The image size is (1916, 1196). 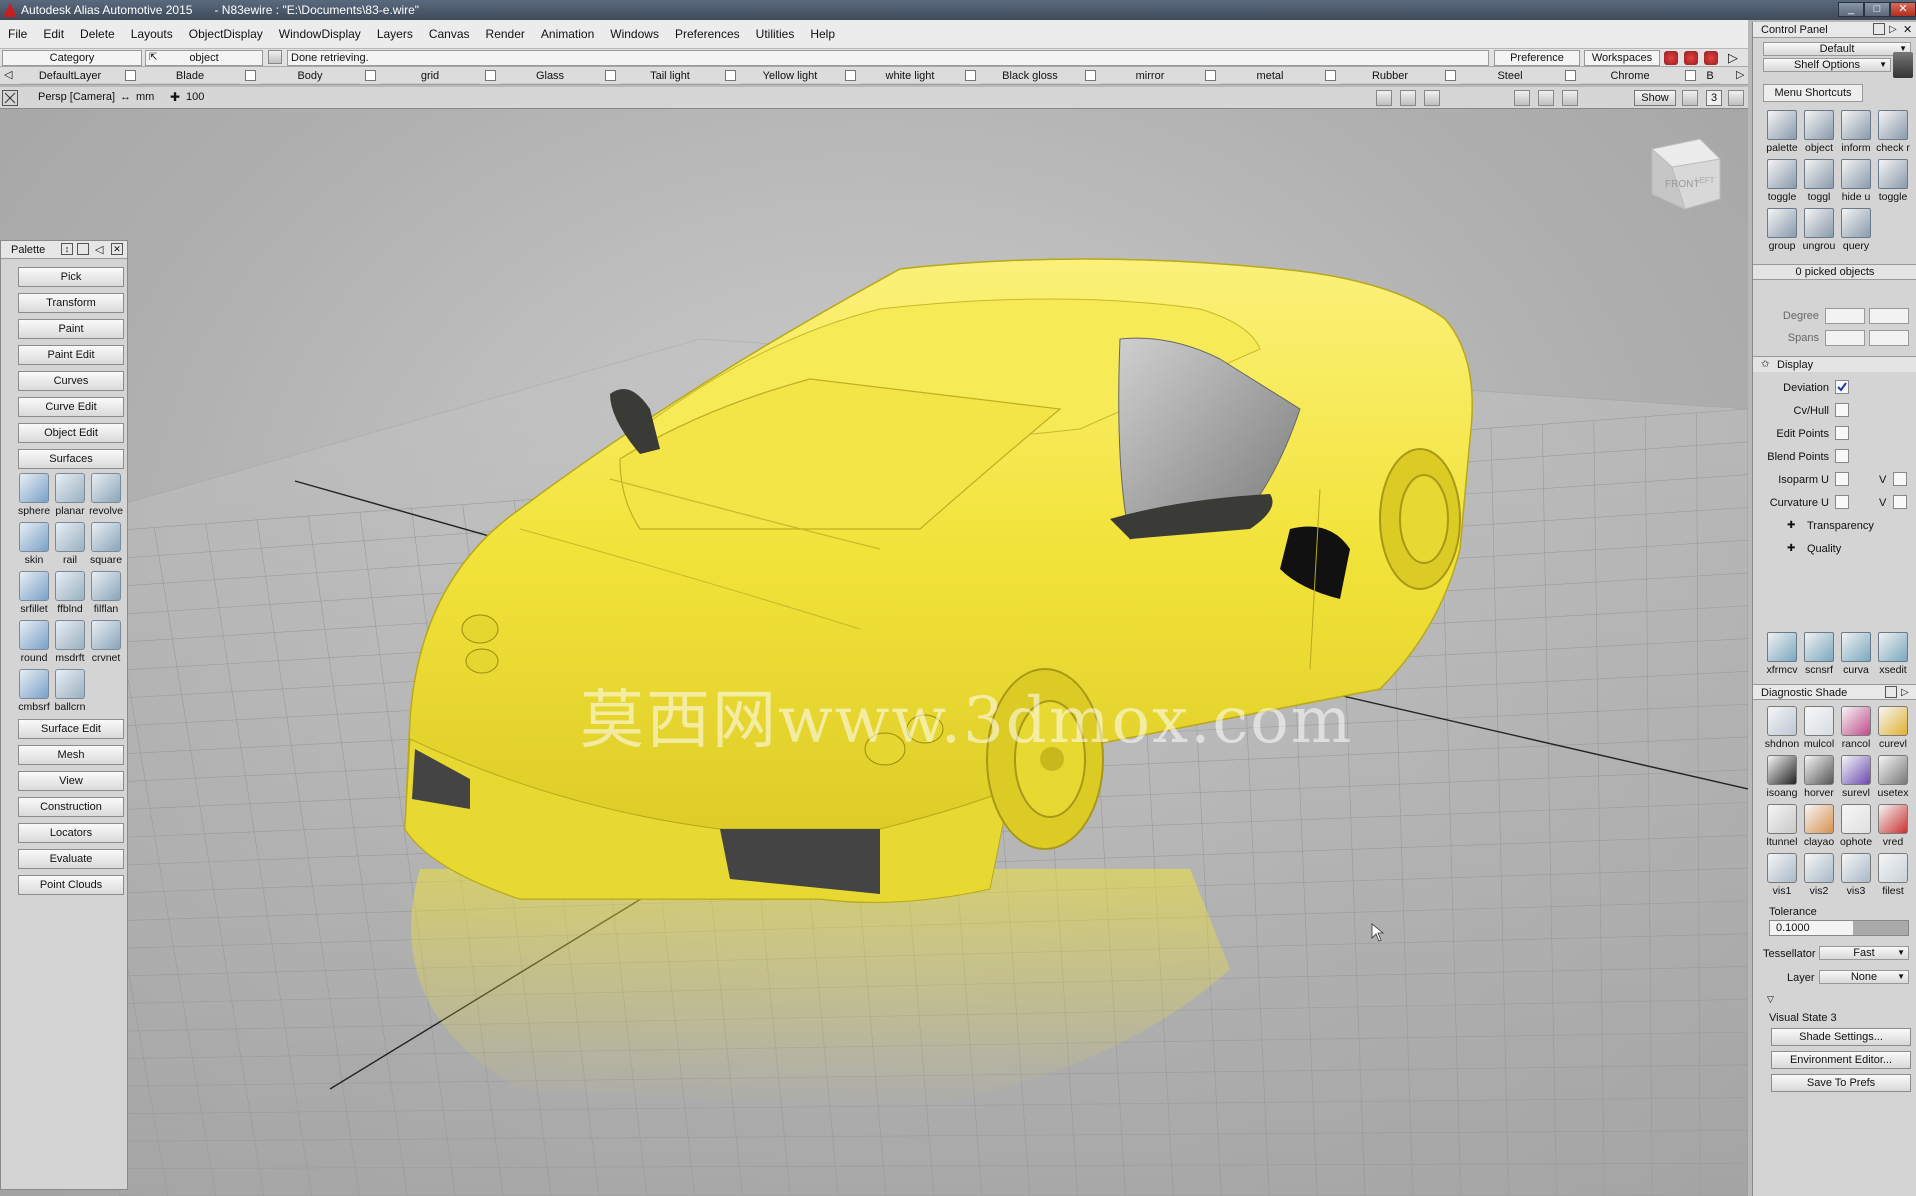 What do you see at coordinates (1655, 98) in the screenshot?
I see `show-button: Show` at bounding box center [1655, 98].